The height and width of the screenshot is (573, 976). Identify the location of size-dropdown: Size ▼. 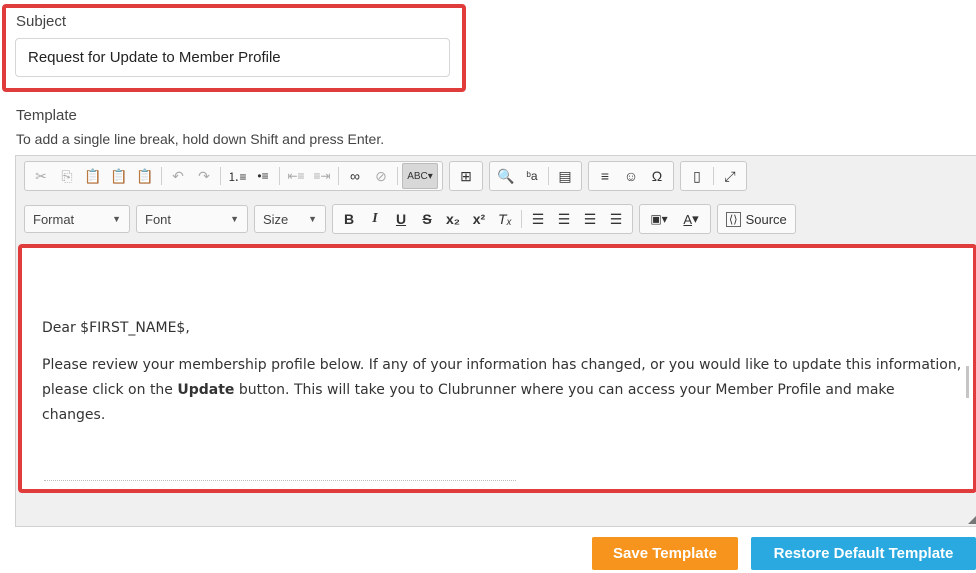
(290, 219).